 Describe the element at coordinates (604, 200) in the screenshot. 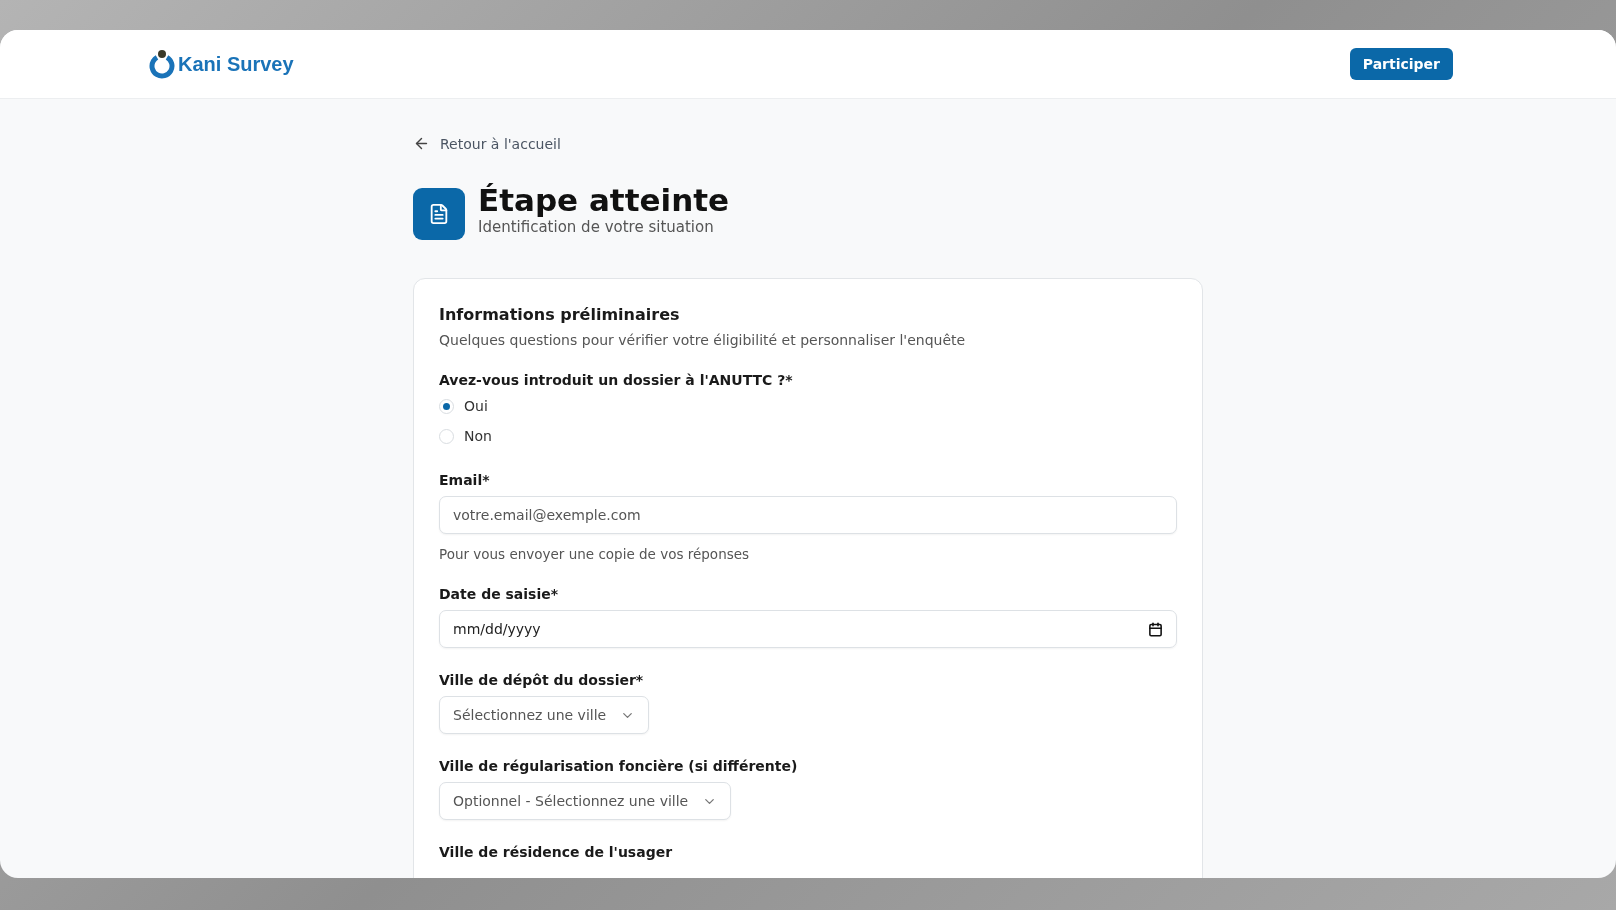

I see `page-title: Étape atteinte` at that location.